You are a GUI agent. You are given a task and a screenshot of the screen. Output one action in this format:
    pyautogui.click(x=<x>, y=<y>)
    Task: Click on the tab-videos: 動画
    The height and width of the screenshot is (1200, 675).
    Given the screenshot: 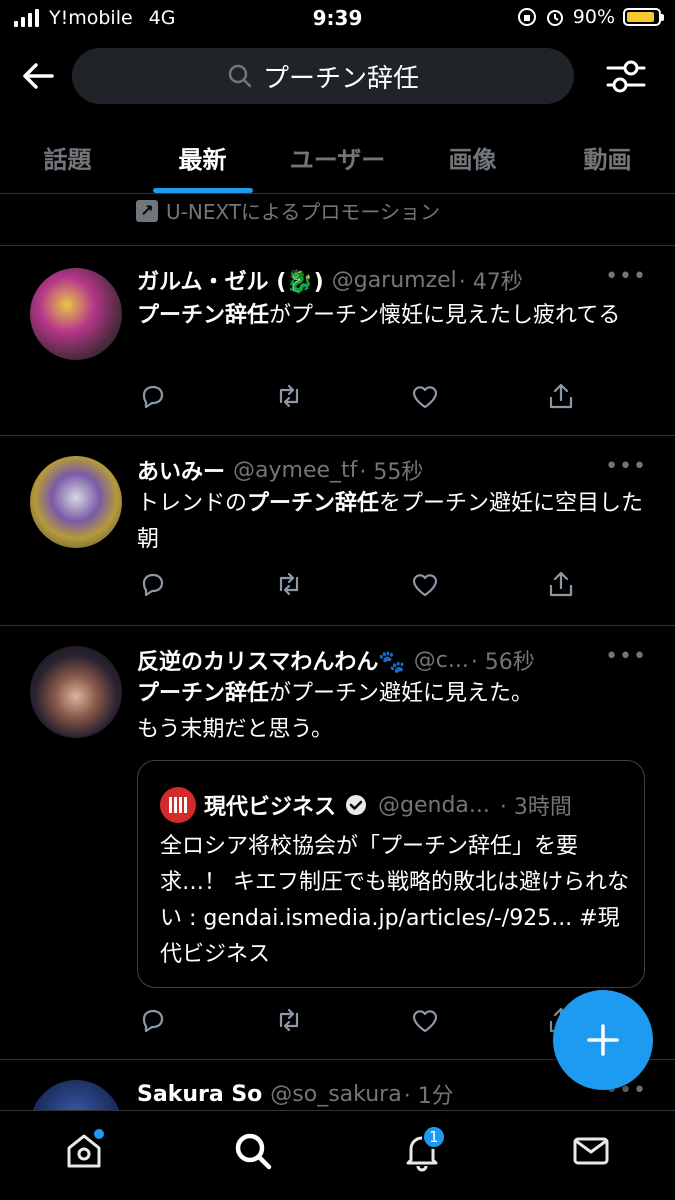 What is the action you would take?
    pyautogui.click(x=607, y=156)
    